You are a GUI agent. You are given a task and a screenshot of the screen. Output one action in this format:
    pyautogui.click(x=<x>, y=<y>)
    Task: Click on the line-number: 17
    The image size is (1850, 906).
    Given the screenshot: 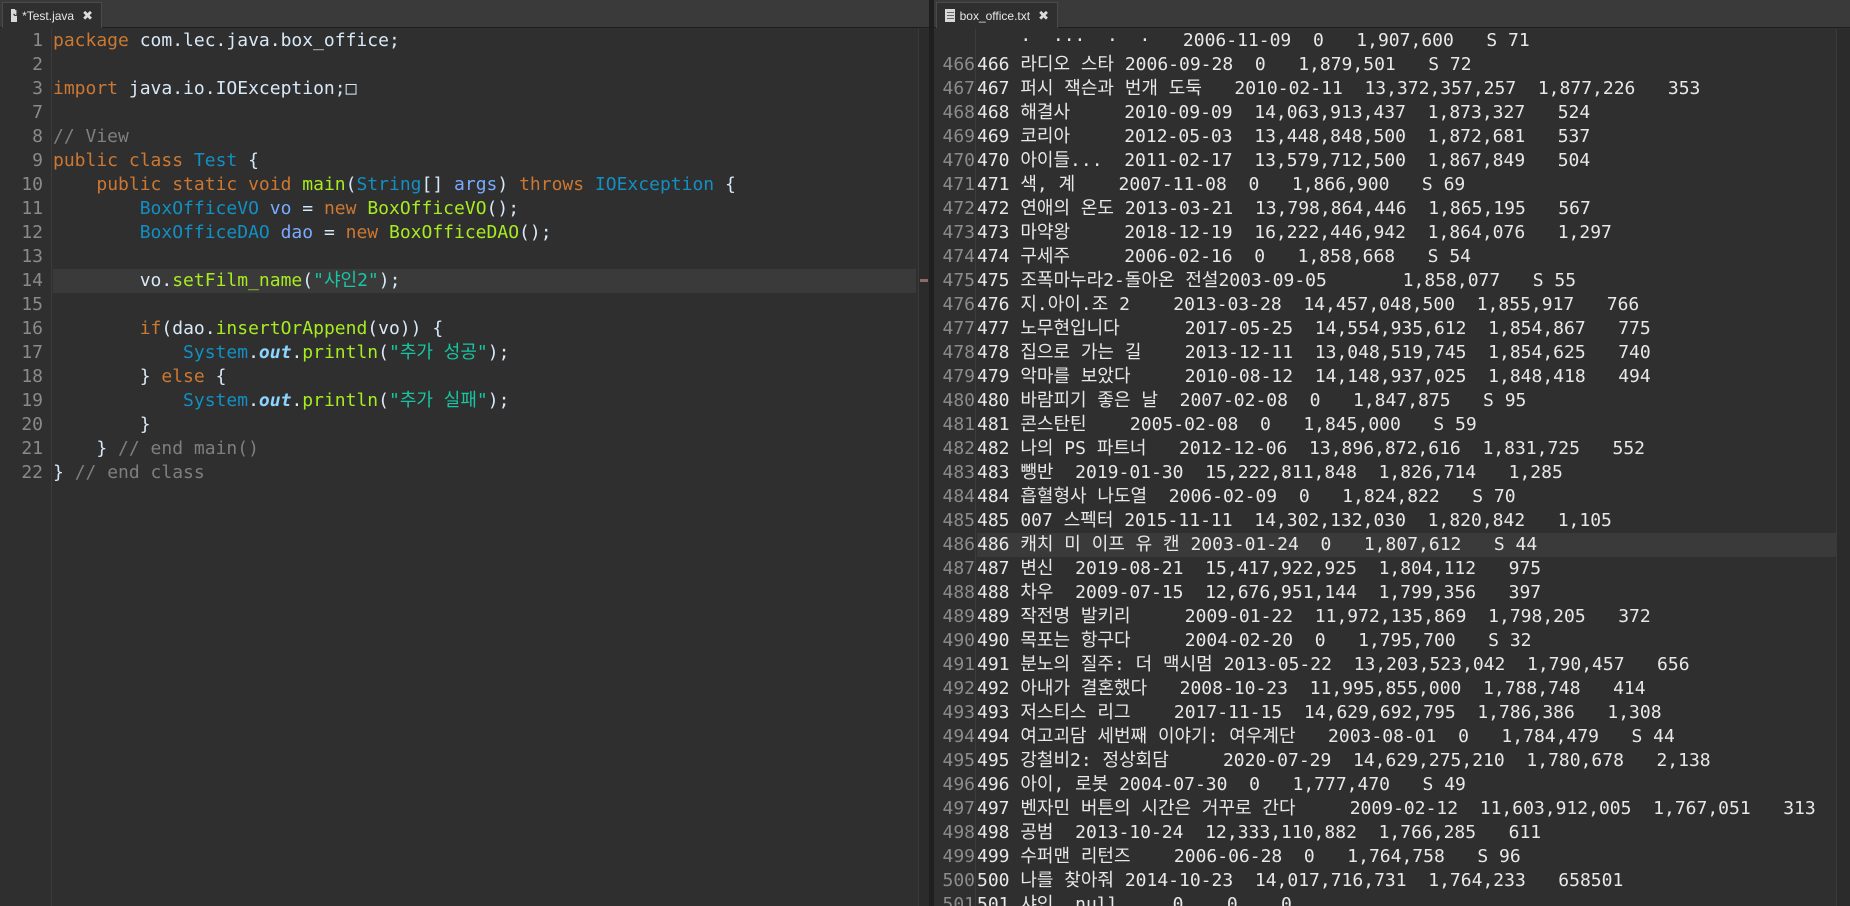 What is the action you would take?
    pyautogui.click(x=32, y=352)
    